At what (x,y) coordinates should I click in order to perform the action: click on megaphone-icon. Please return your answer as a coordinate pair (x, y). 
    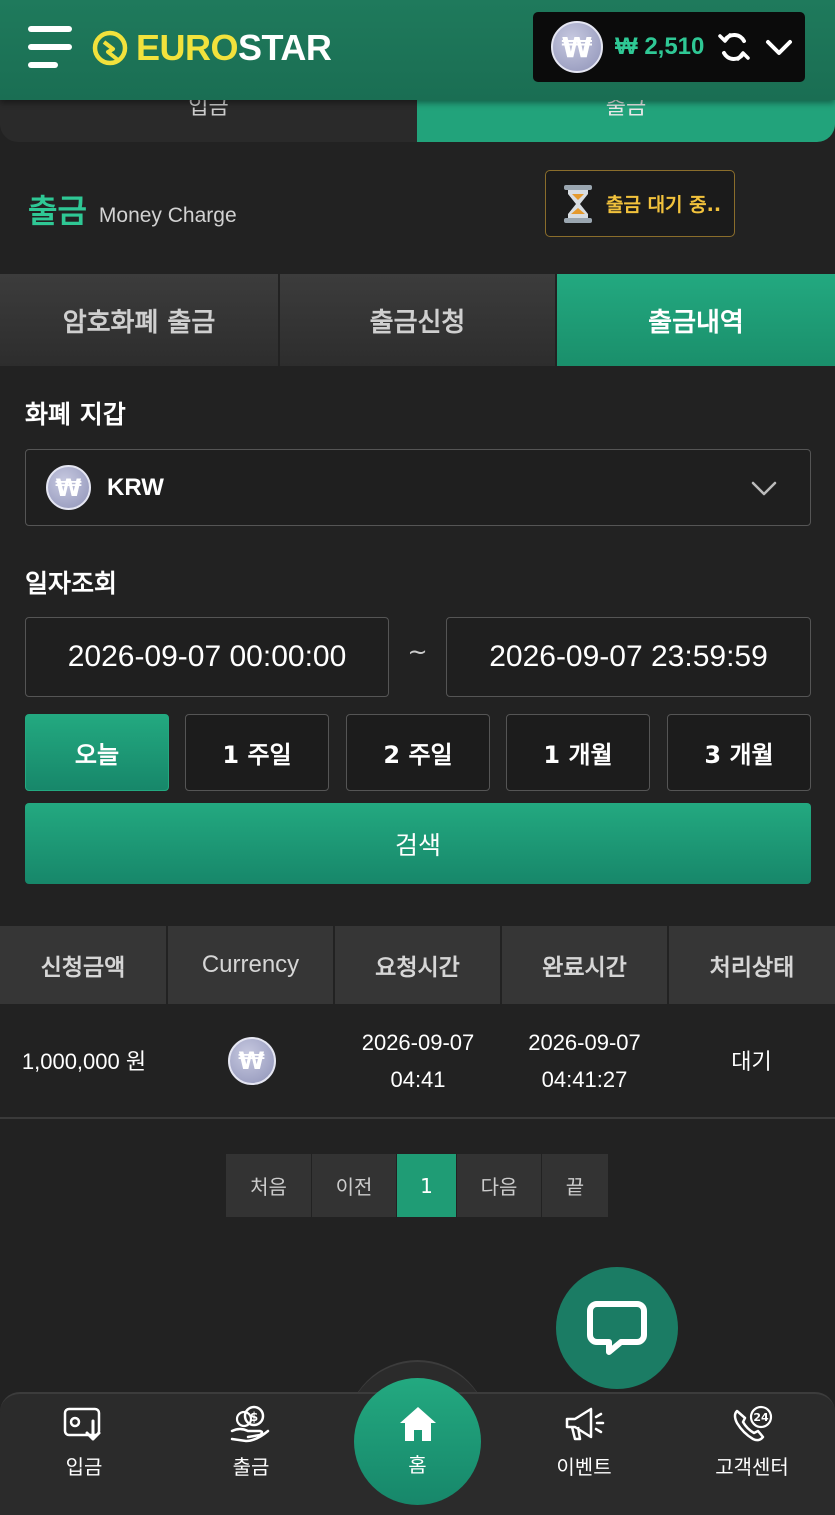
    Looking at the image, I should click on (585, 1424).